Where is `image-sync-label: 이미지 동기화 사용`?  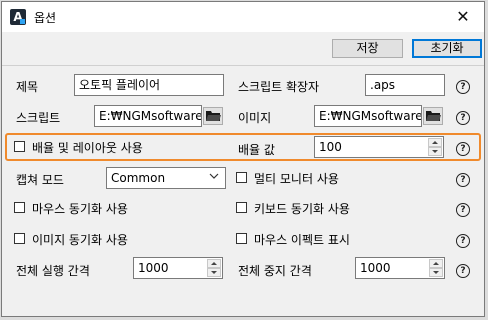 image-sync-label: 이미지 동기화 사용 is located at coordinates (80, 240).